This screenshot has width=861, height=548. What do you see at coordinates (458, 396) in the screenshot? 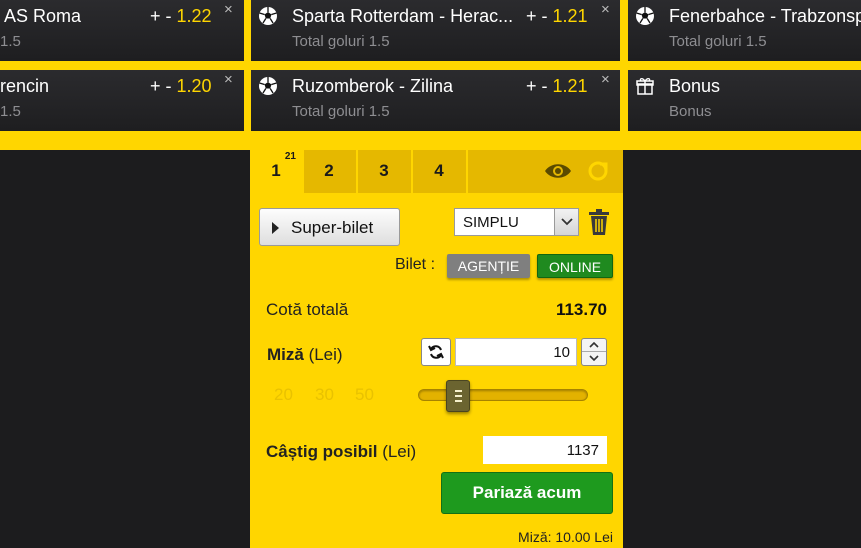
I see `stake-slider-handle` at bounding box center [458, 396].